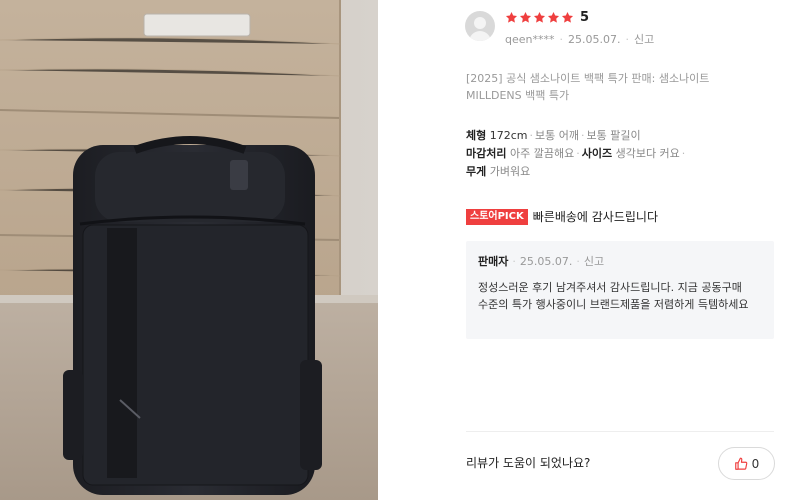 The width and height of the screenshot is (792, 500). I want to click on avatar, so click(480, 26).